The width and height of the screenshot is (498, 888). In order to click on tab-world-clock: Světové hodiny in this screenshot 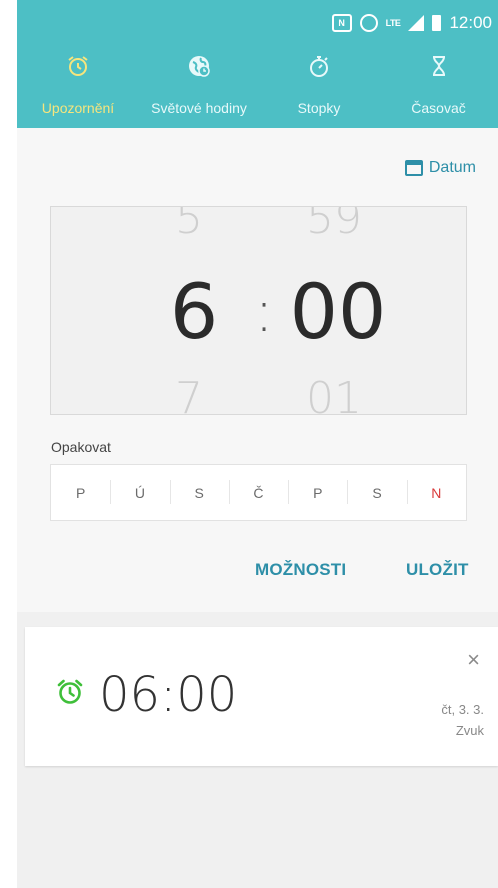, I will do `click(199, 87)`.